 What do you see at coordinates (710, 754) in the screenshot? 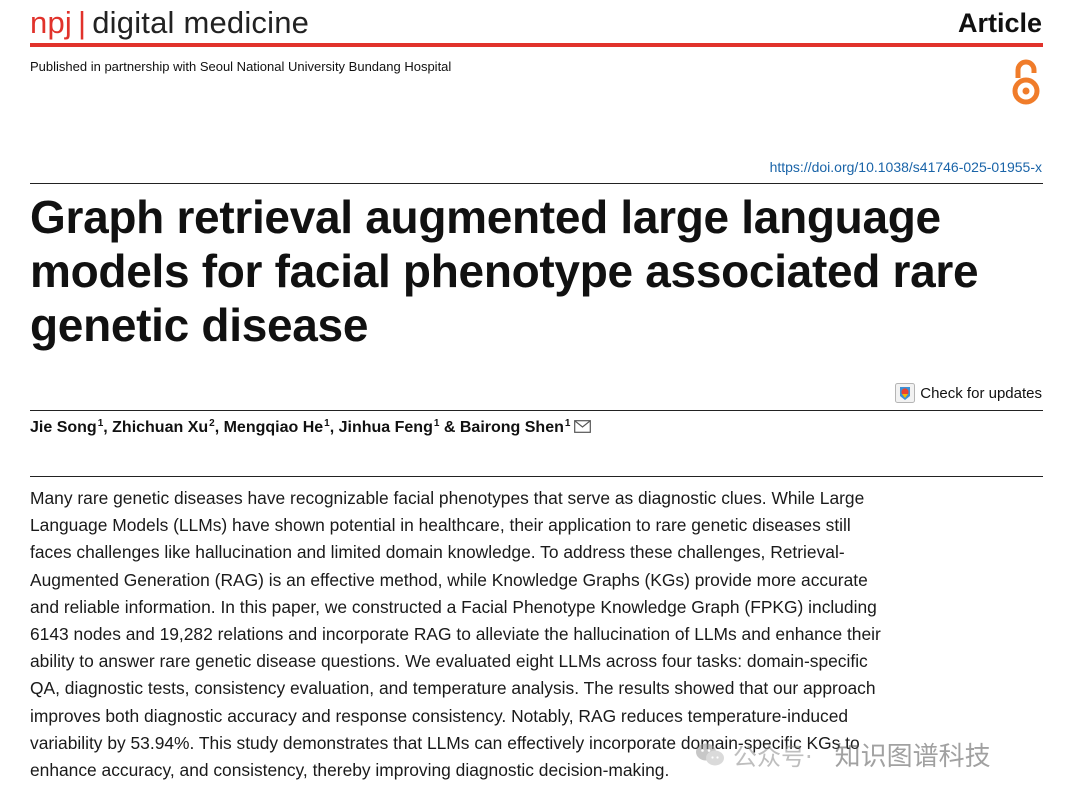
I see `wechat-icon` at bounding box center [710, 754].